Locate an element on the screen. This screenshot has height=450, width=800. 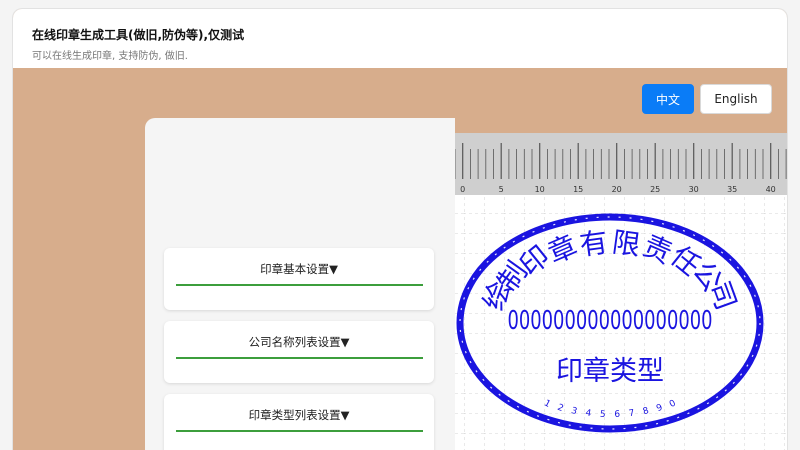
company-list-settings-toggle: 公司名称列表设置▼ is located at coordinates (299, 342).